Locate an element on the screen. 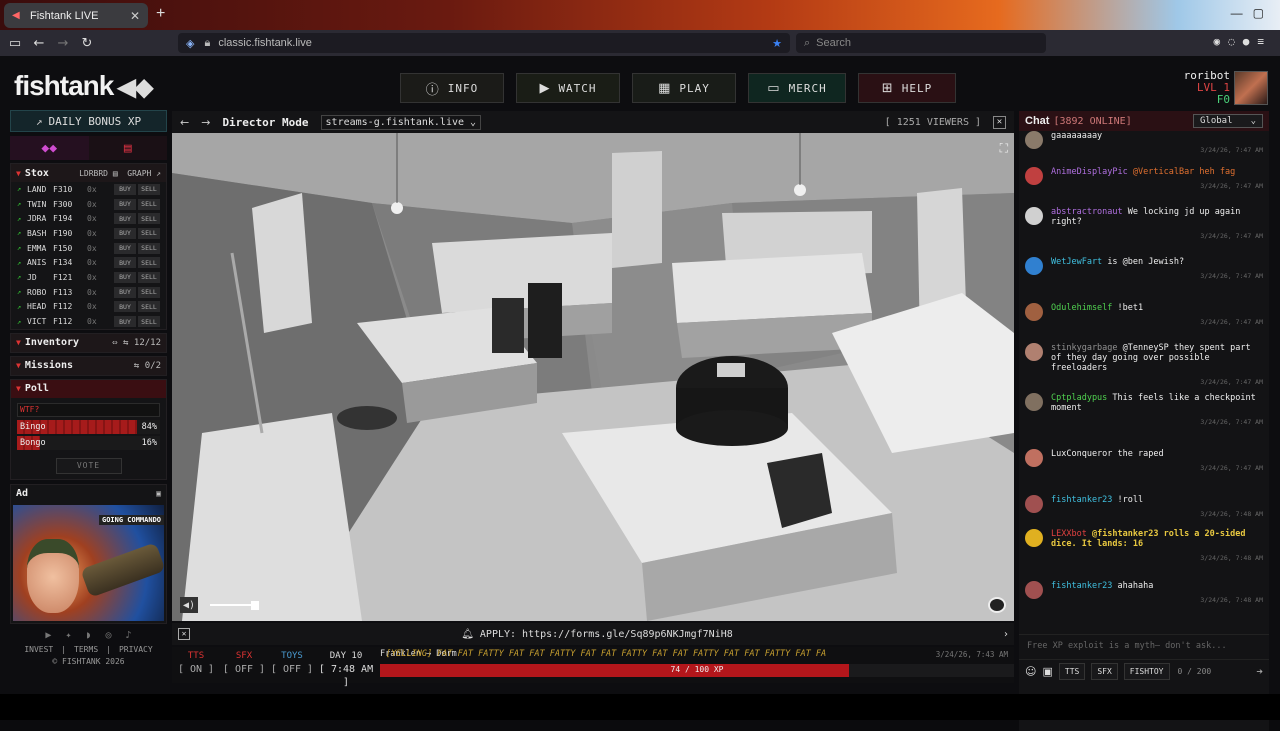  url-bar: ◈ 🔒︎ classic.fishtank.live ★ is located at coordinates (484, 43).